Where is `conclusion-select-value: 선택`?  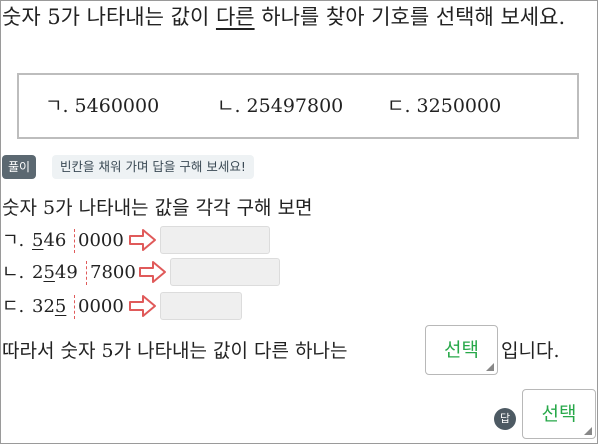 conclusion-select-value: 선택 is located at coordinates (461, 350).